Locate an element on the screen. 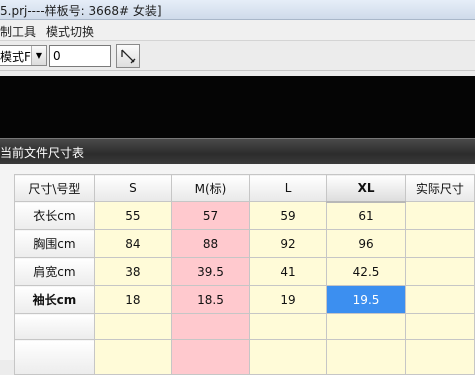 The width and height of the screenshot is (475, 375). table-header-row: 尺寸\号型 S M(标) L XL 实际尺寸 is located at coordinates (244, 188).